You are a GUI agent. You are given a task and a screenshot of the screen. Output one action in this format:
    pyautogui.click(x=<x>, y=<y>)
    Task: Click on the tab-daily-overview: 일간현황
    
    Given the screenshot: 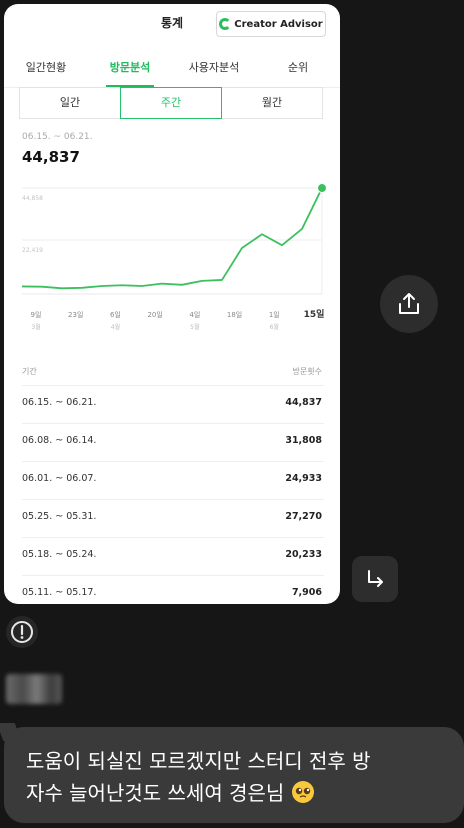 What is the action you would take?
    pyautogui.click(x=46, y=69)
    